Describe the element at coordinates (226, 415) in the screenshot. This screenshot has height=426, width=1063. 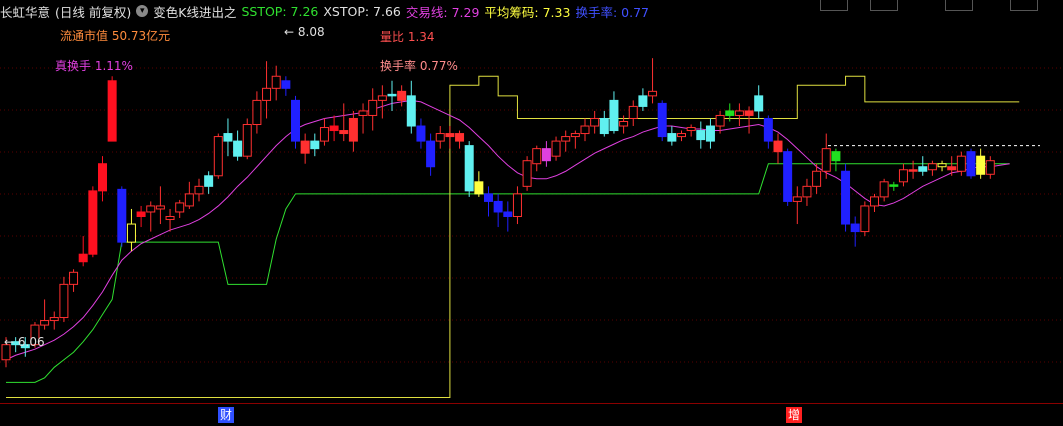
I see `event-marker-1: 财` at that location.